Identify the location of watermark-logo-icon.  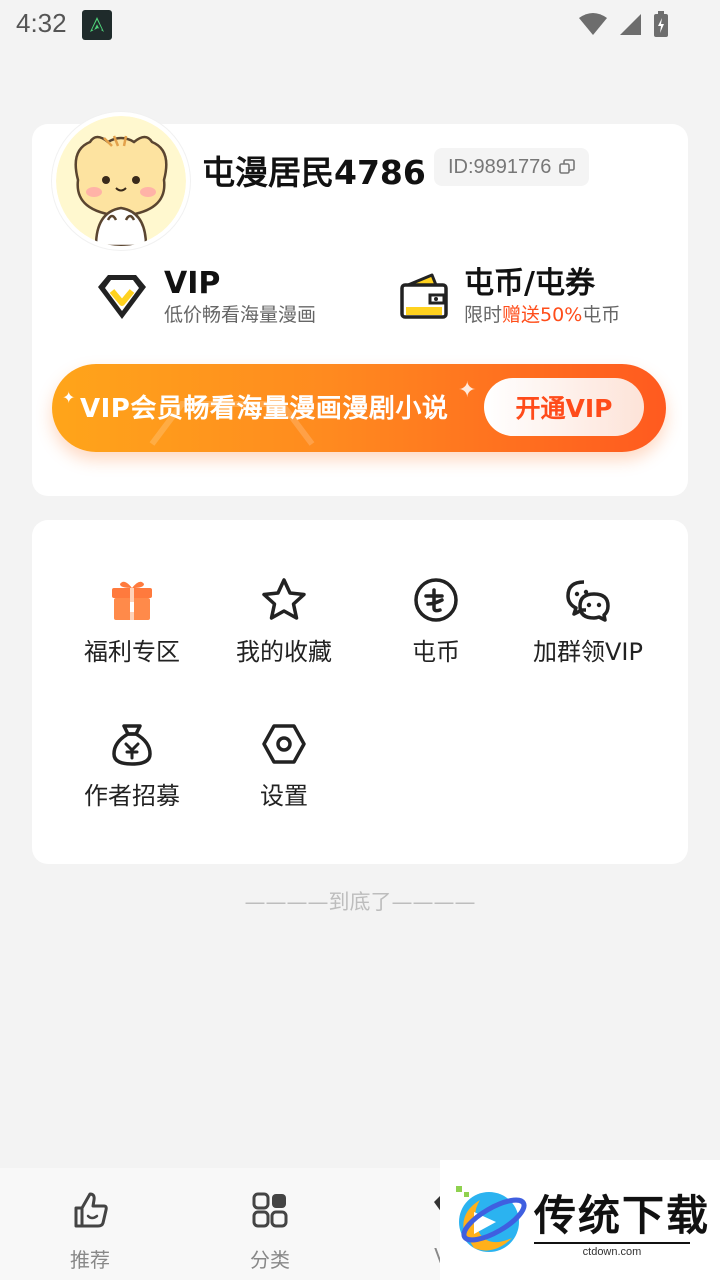
(491, 1219).